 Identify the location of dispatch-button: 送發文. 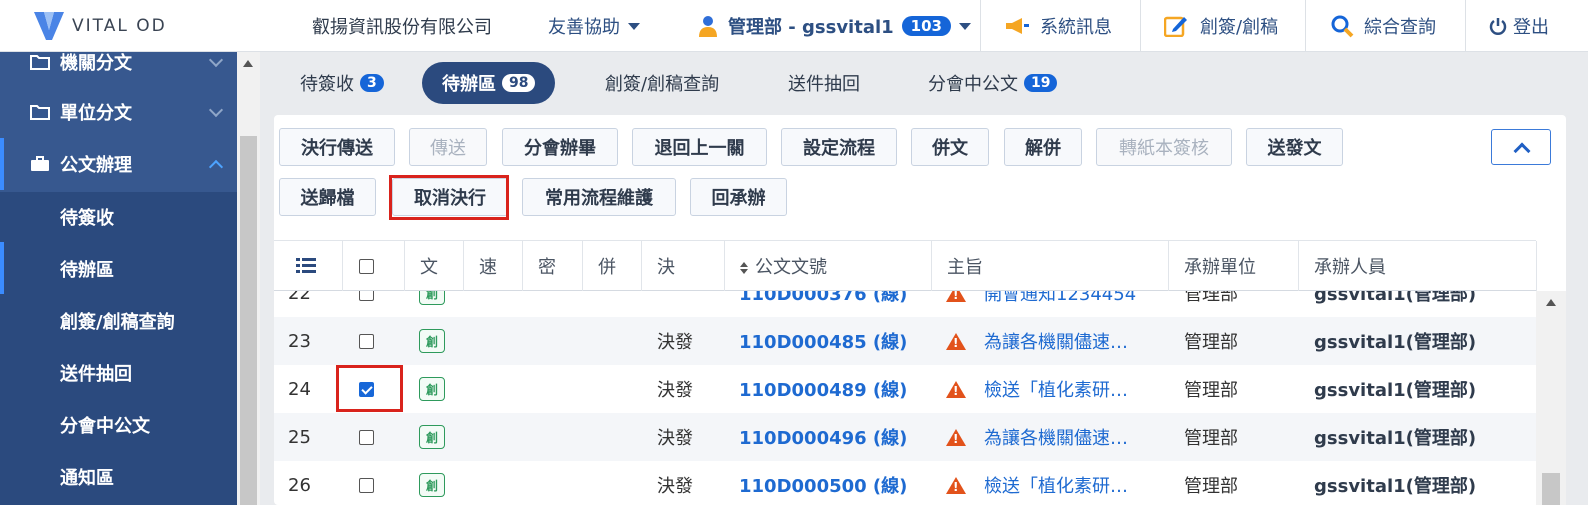
(1294, 147).